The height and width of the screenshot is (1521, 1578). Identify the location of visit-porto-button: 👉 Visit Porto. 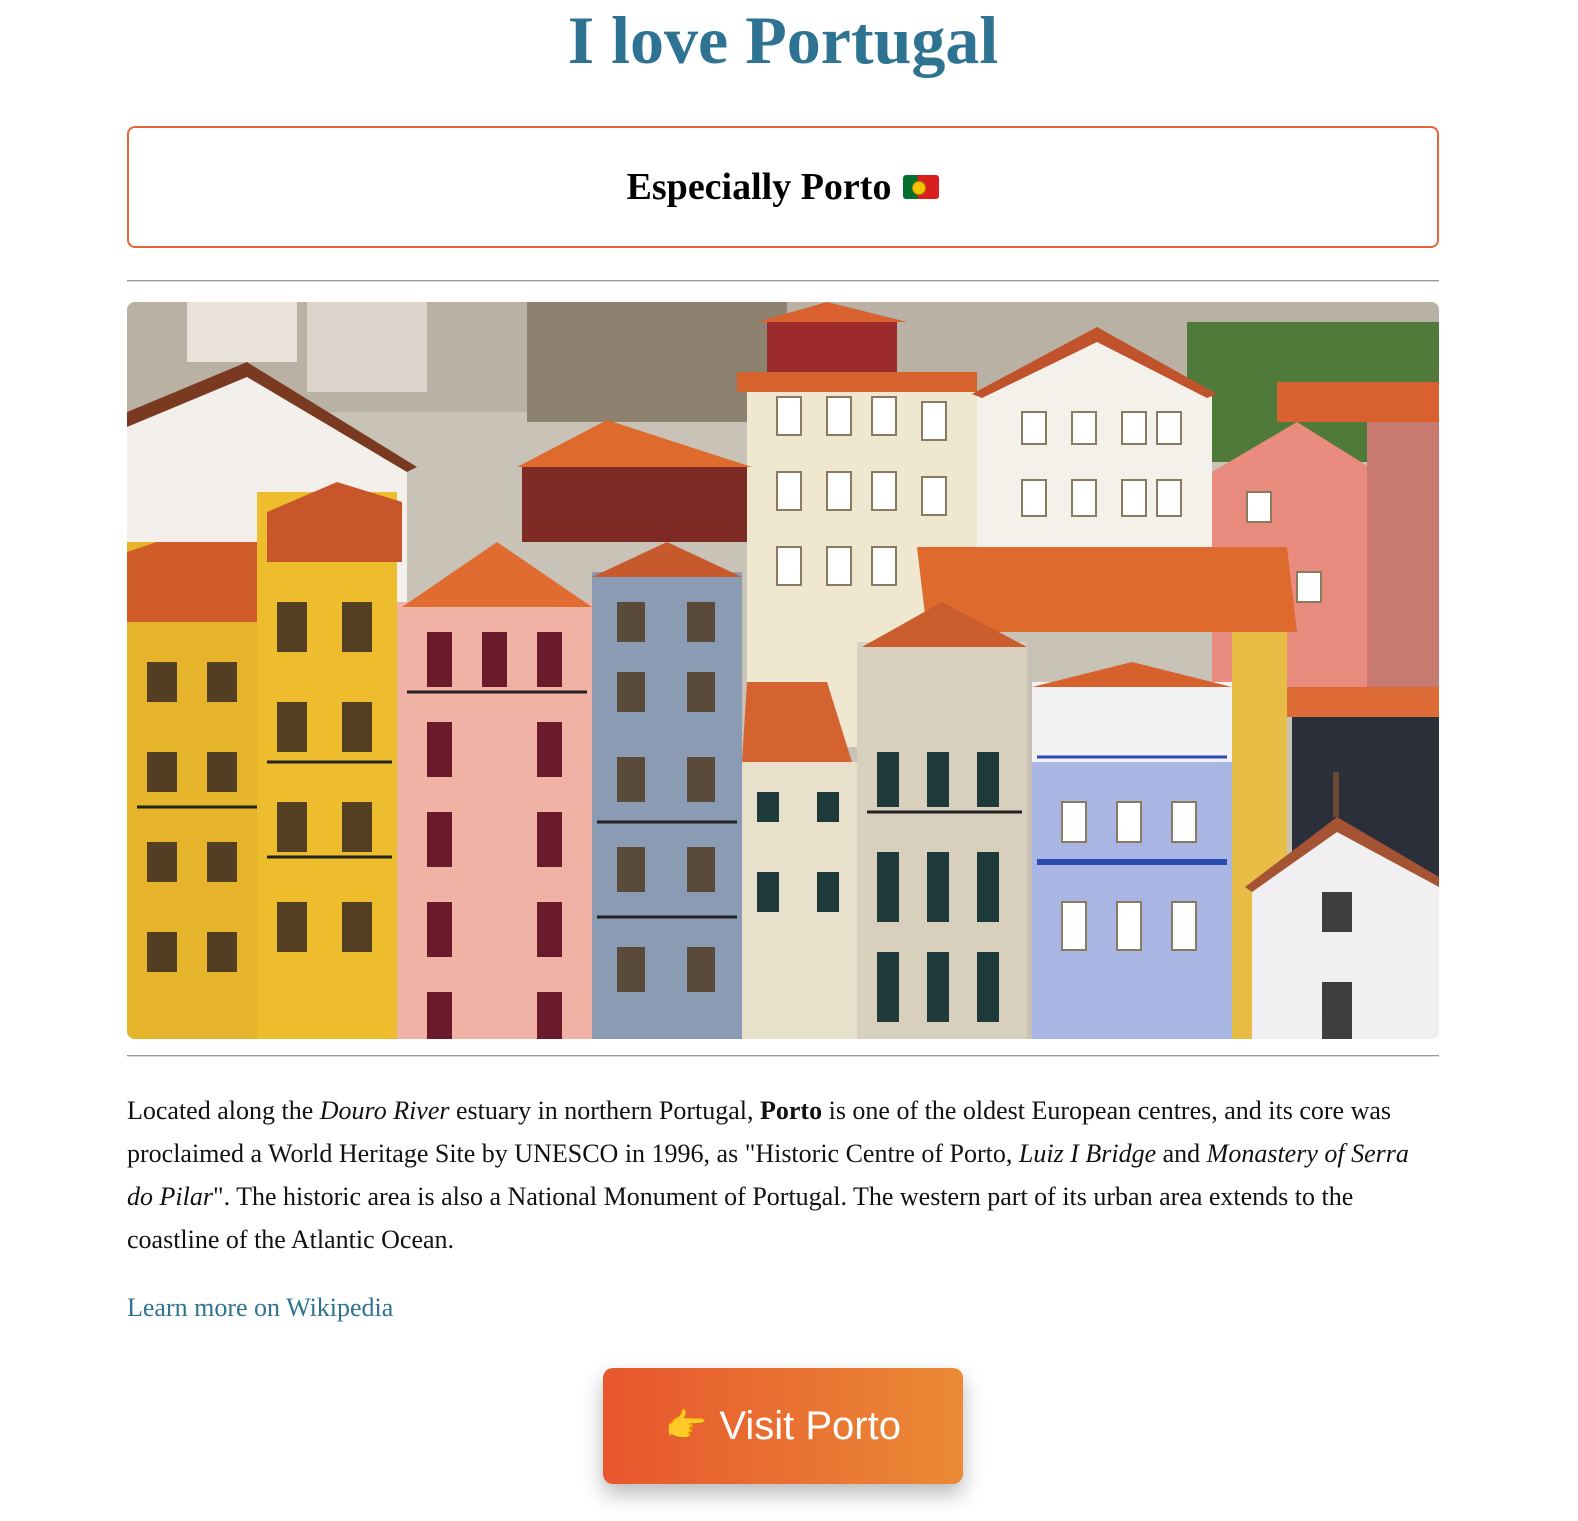
(783, 1426).